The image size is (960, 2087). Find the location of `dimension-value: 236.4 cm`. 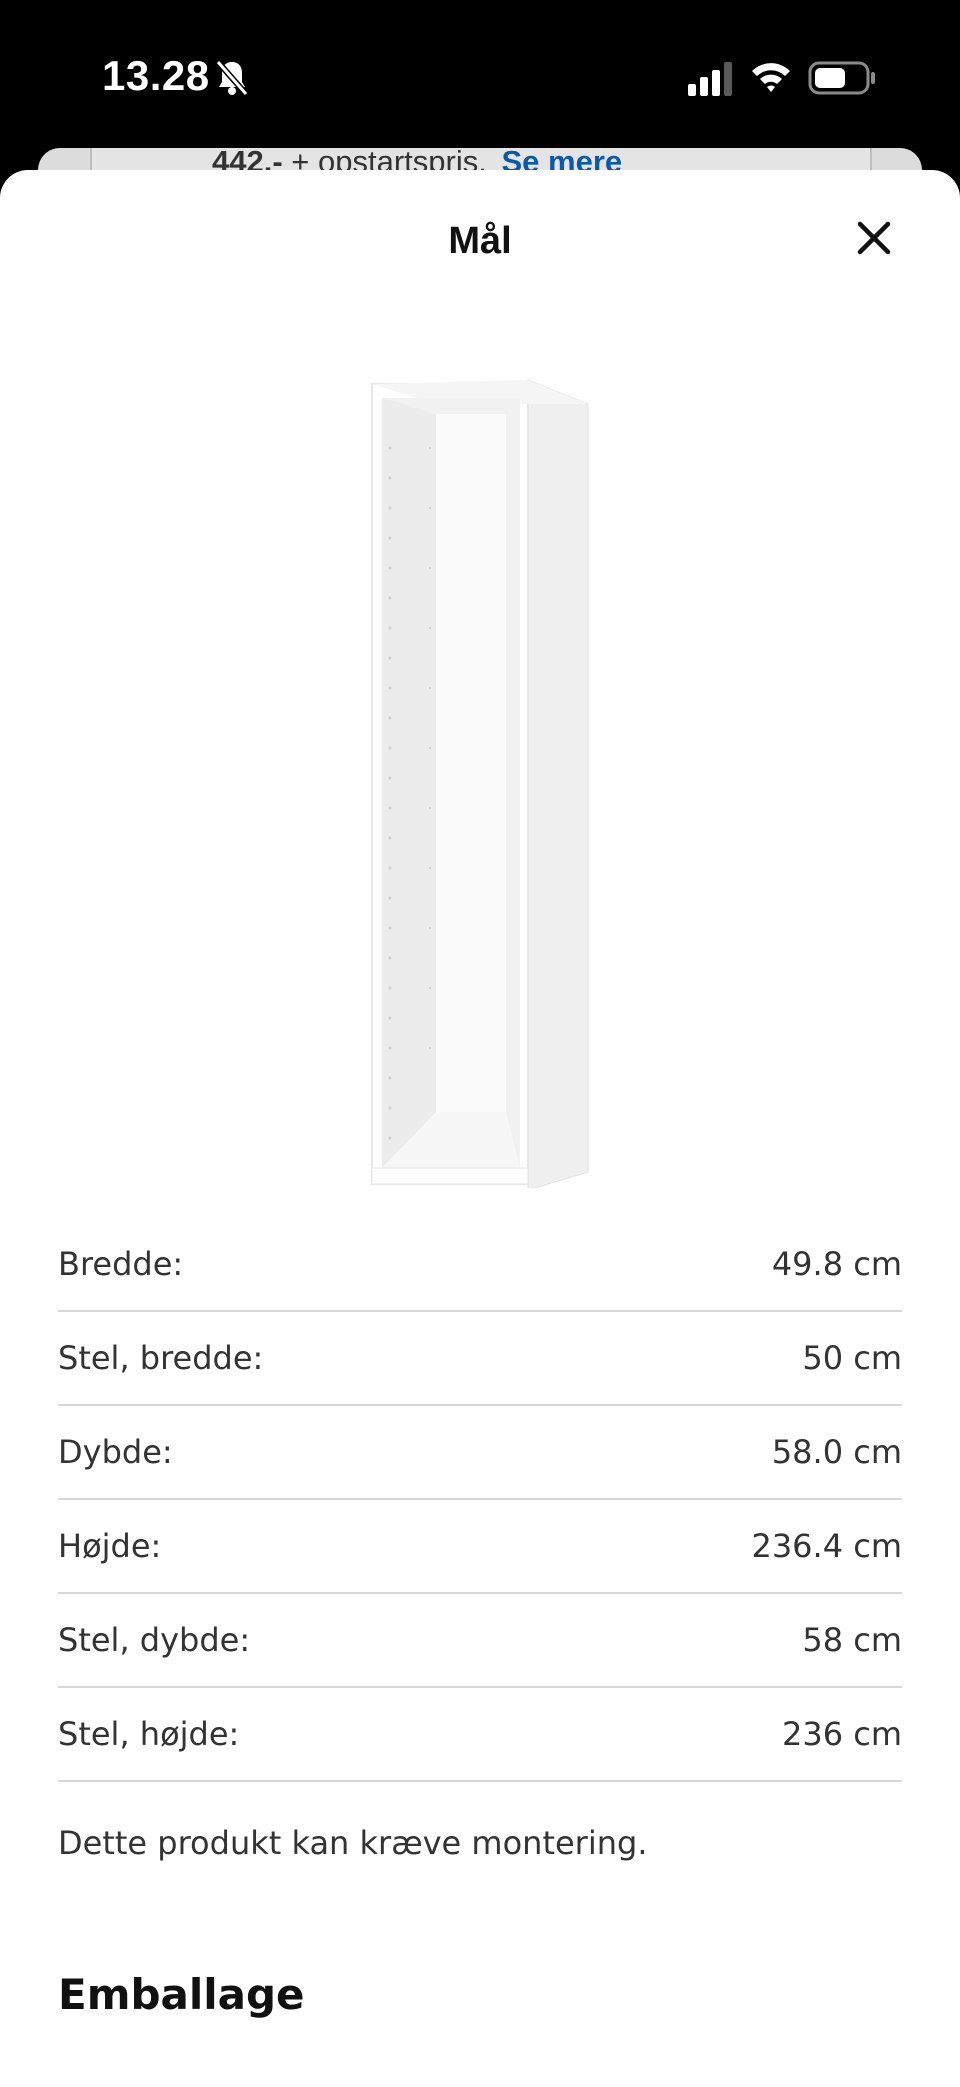

dimension-value: 236.4 cm is located at coordinates (826, 1546).